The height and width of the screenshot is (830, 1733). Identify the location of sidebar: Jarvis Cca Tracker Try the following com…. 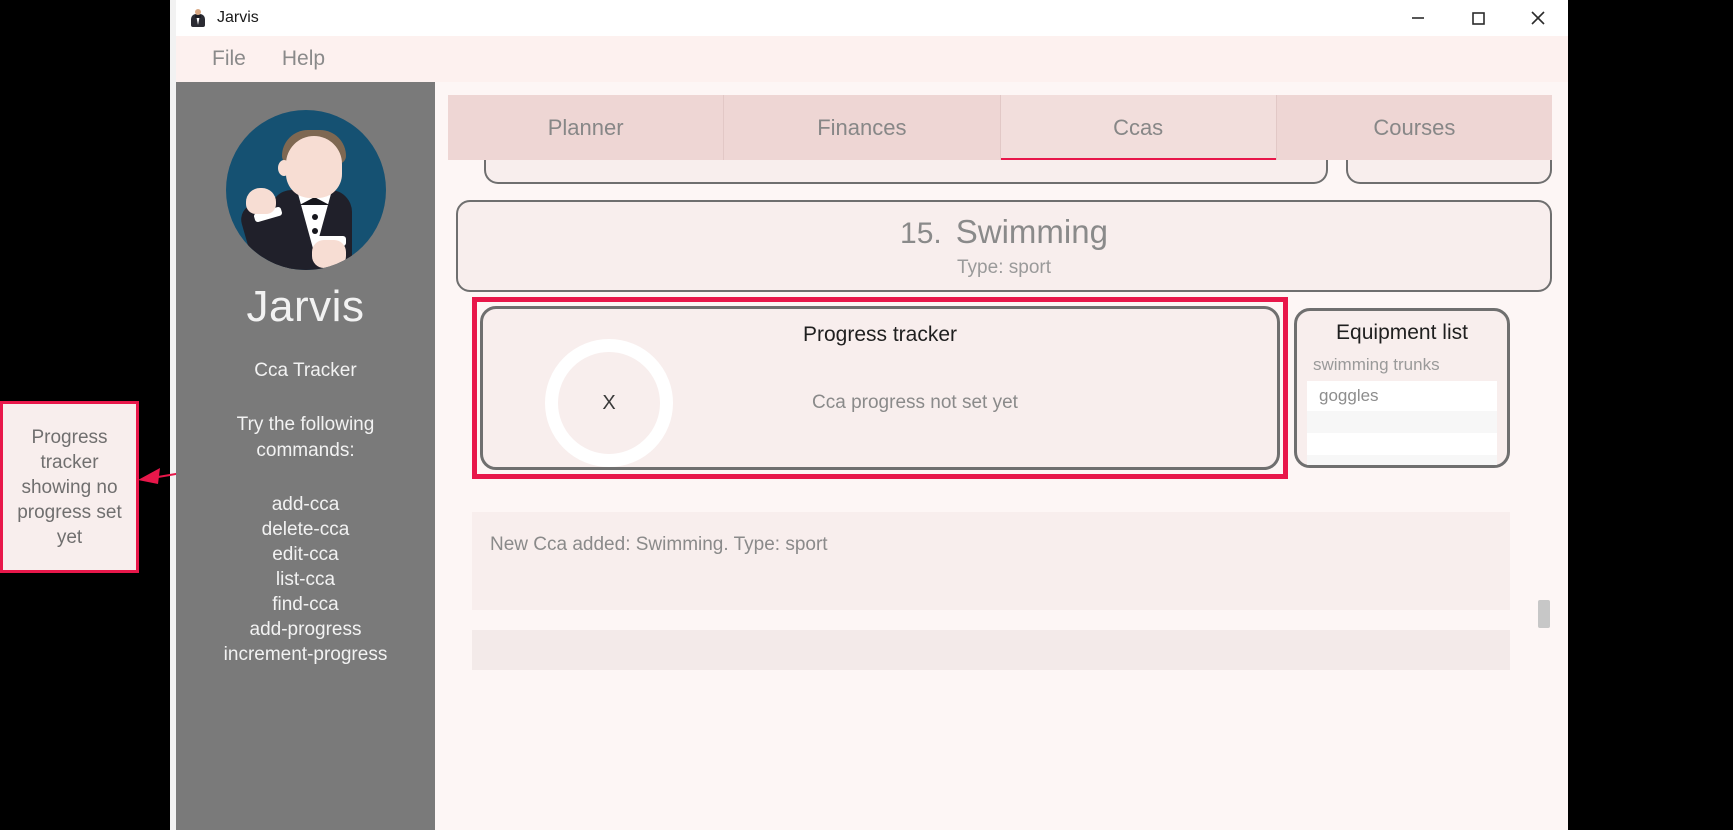
(305, 456).